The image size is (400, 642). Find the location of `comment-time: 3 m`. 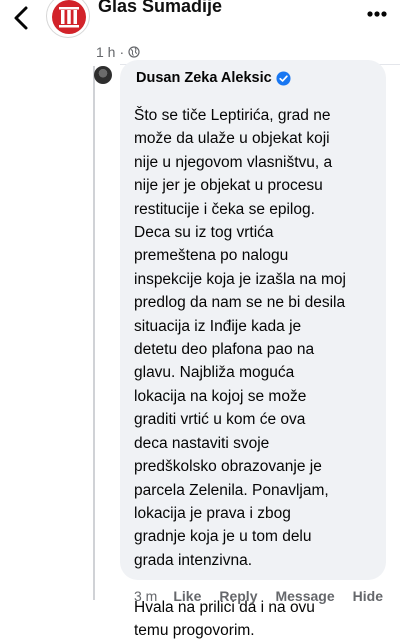

comment-time: 3 m is located at coordinates (145, 596).